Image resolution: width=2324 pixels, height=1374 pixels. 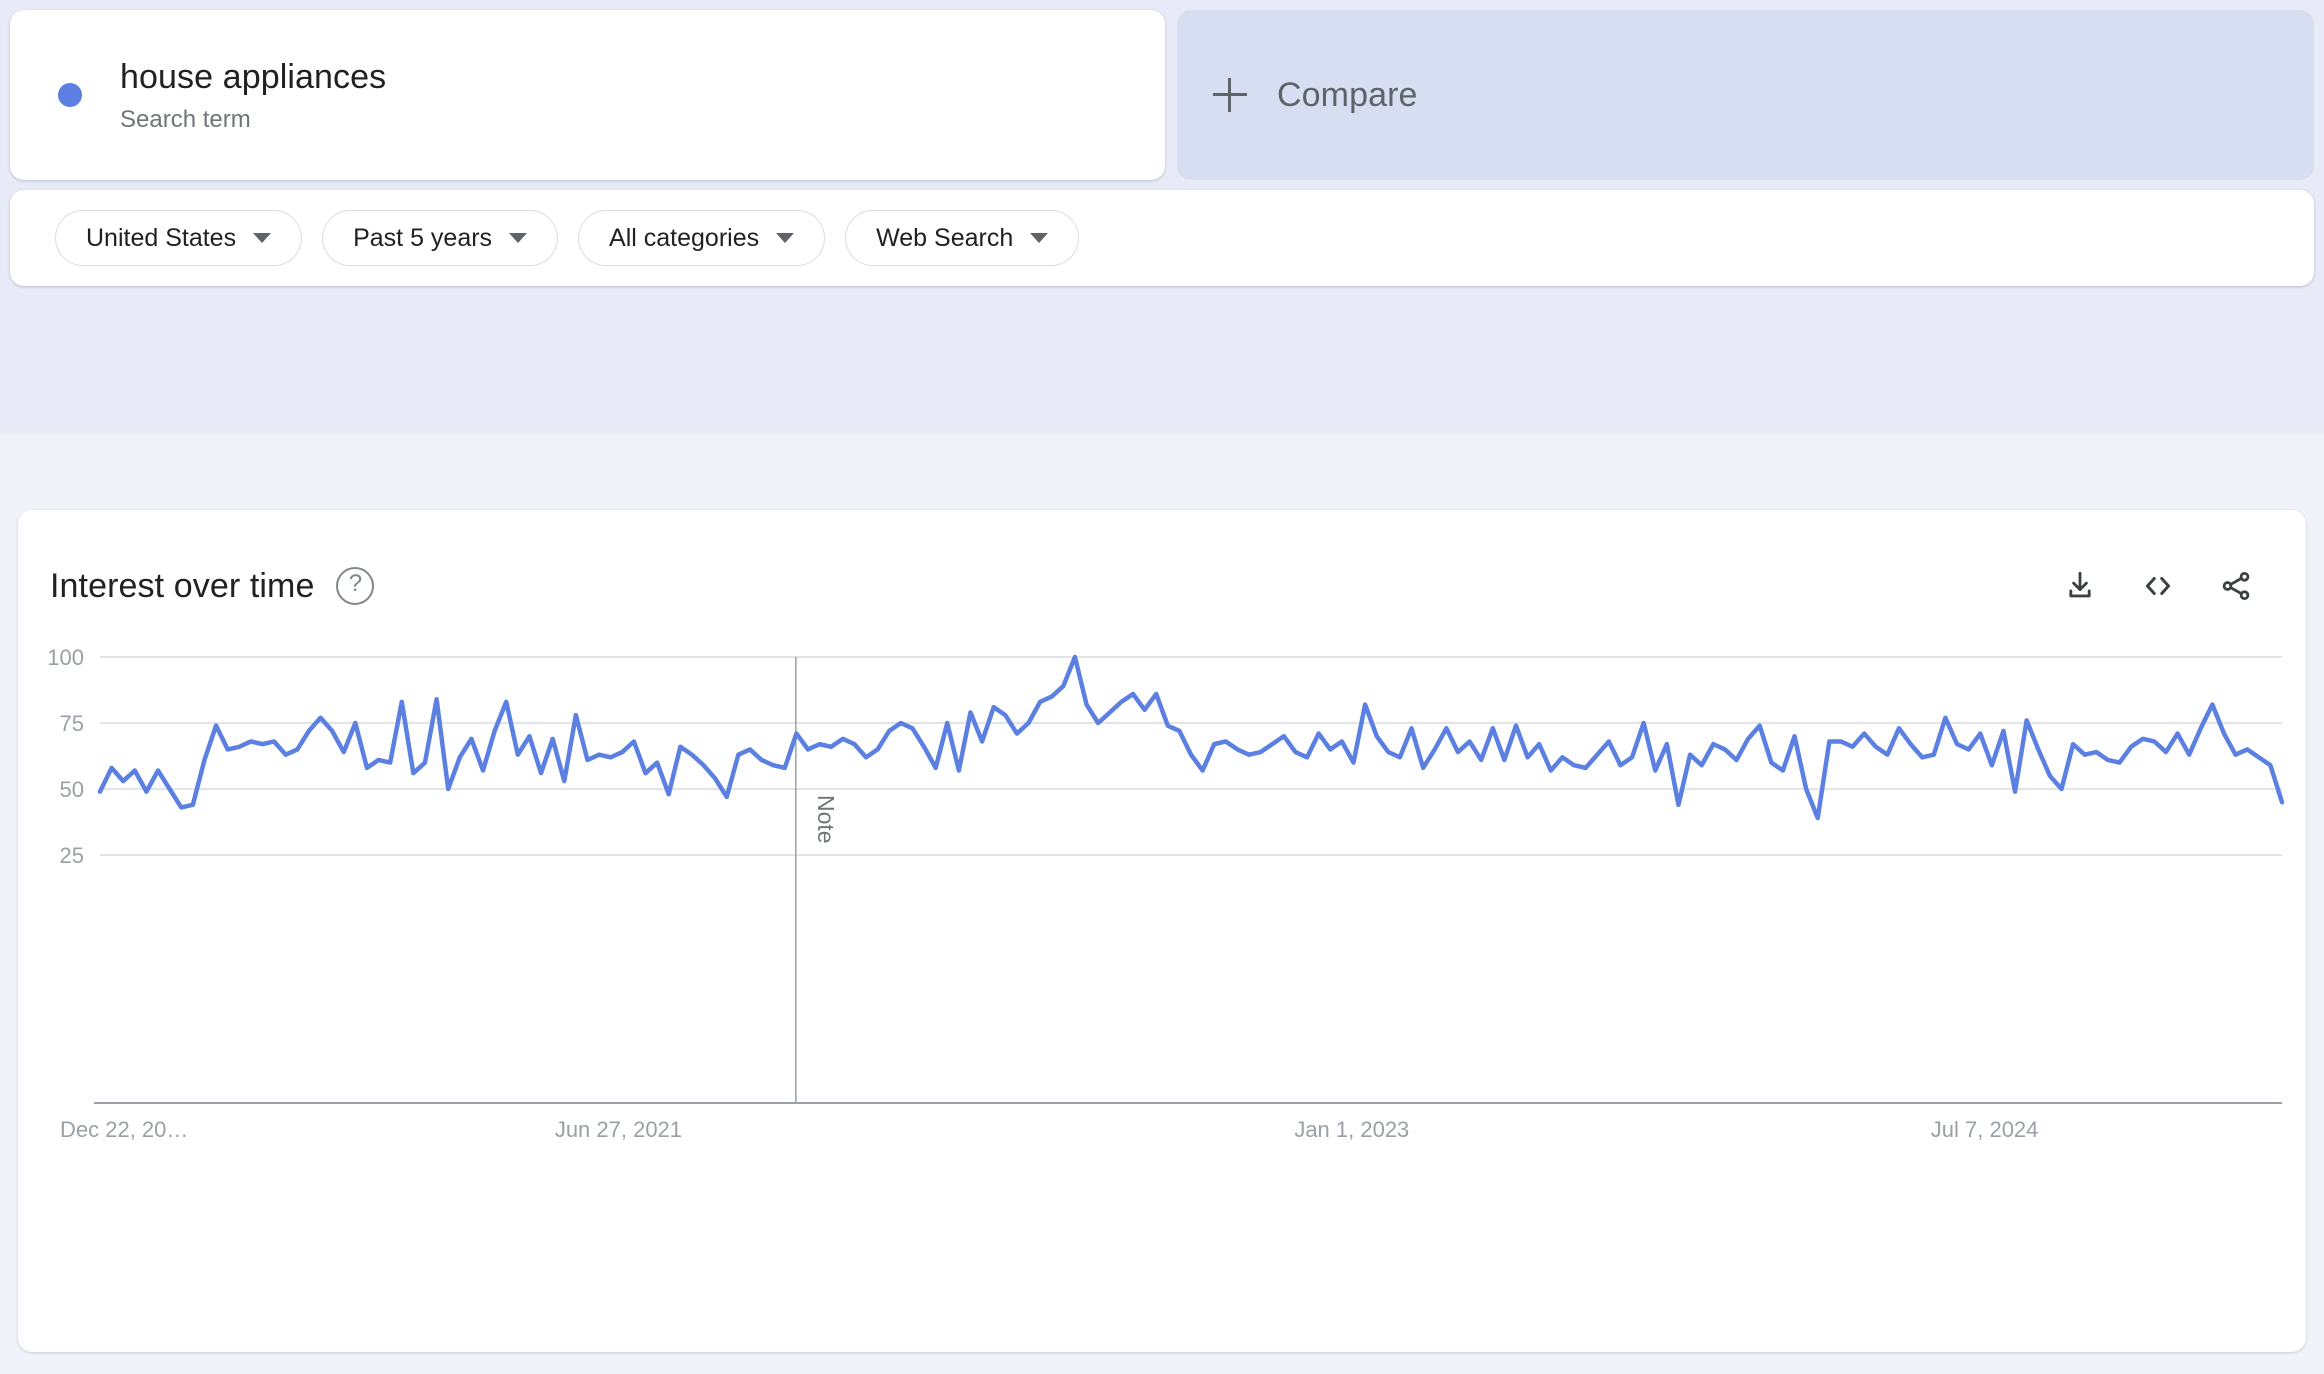 I want to click on filter-search-type: Web Search, so click(x=962, y=238).